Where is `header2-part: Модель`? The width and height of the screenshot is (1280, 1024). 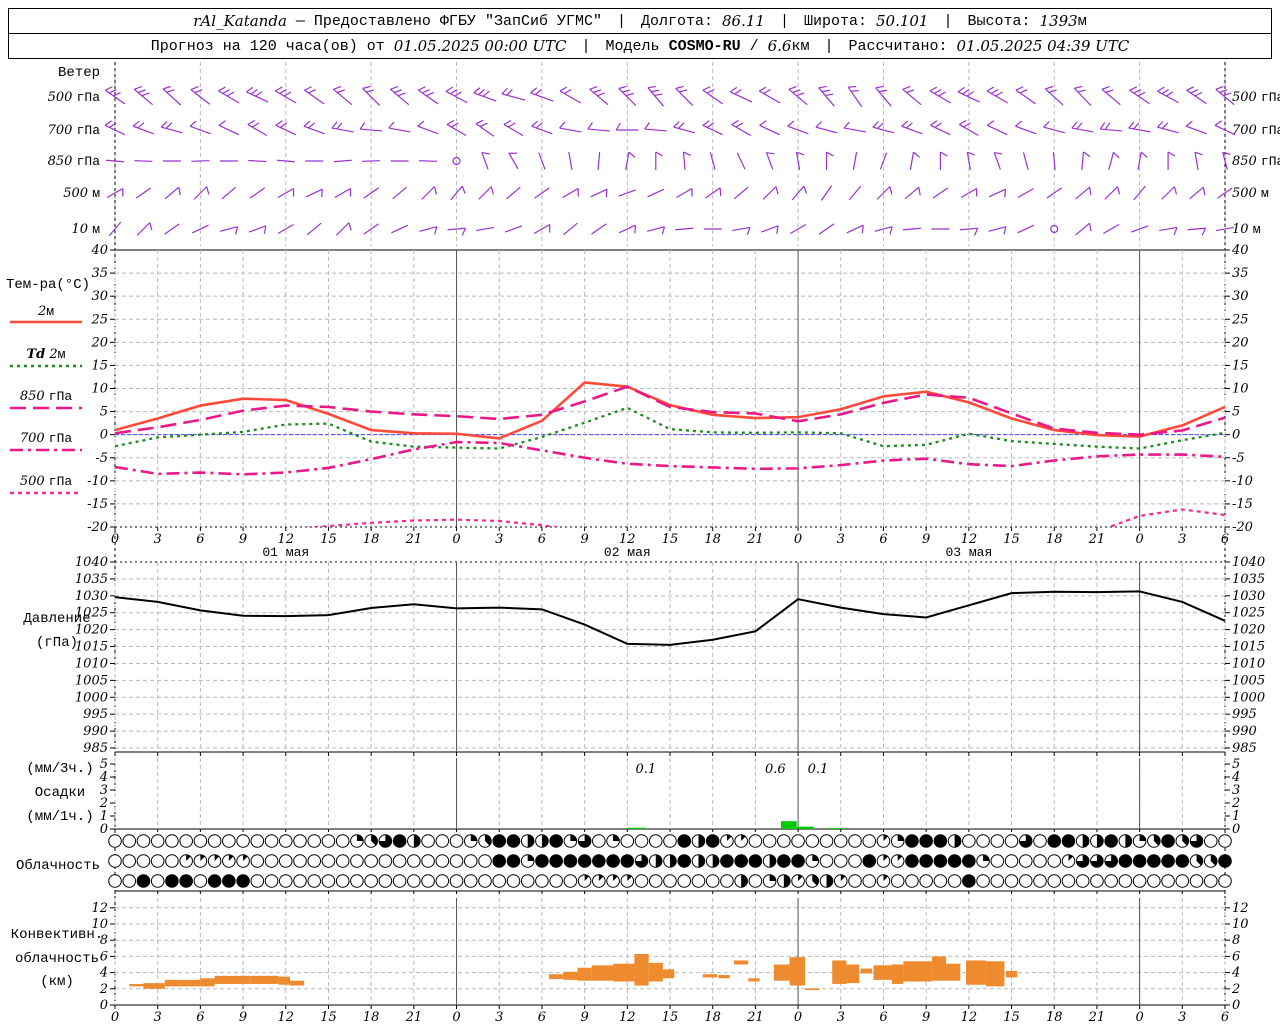 header2-part: Модель is located at coordinates (637, 46).